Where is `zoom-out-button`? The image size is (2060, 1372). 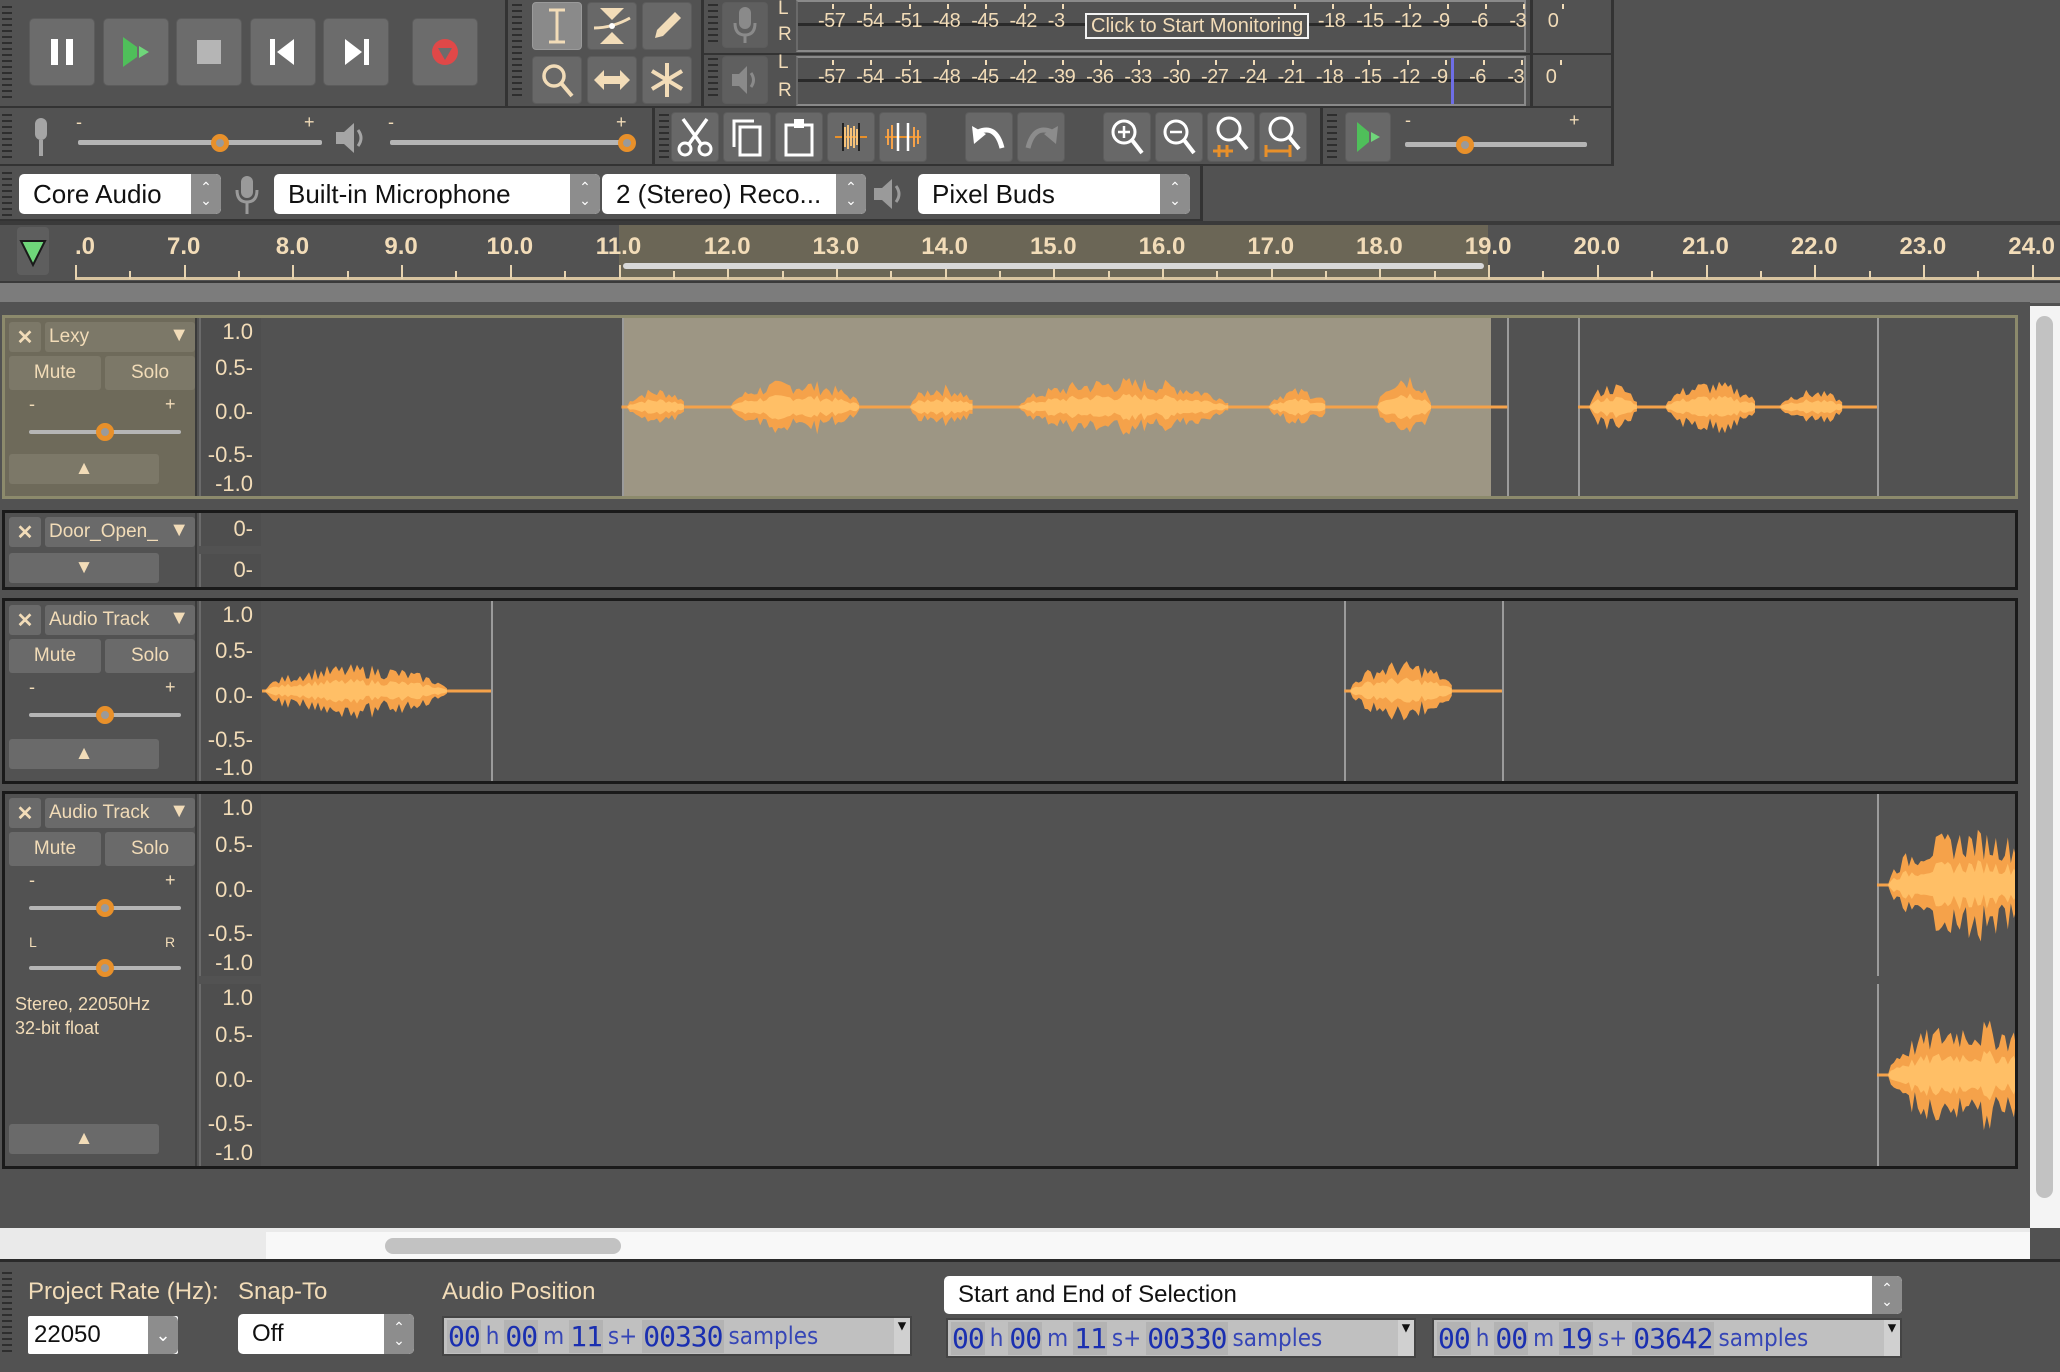
zoom-out-button is located at coordinates (1179, 137).